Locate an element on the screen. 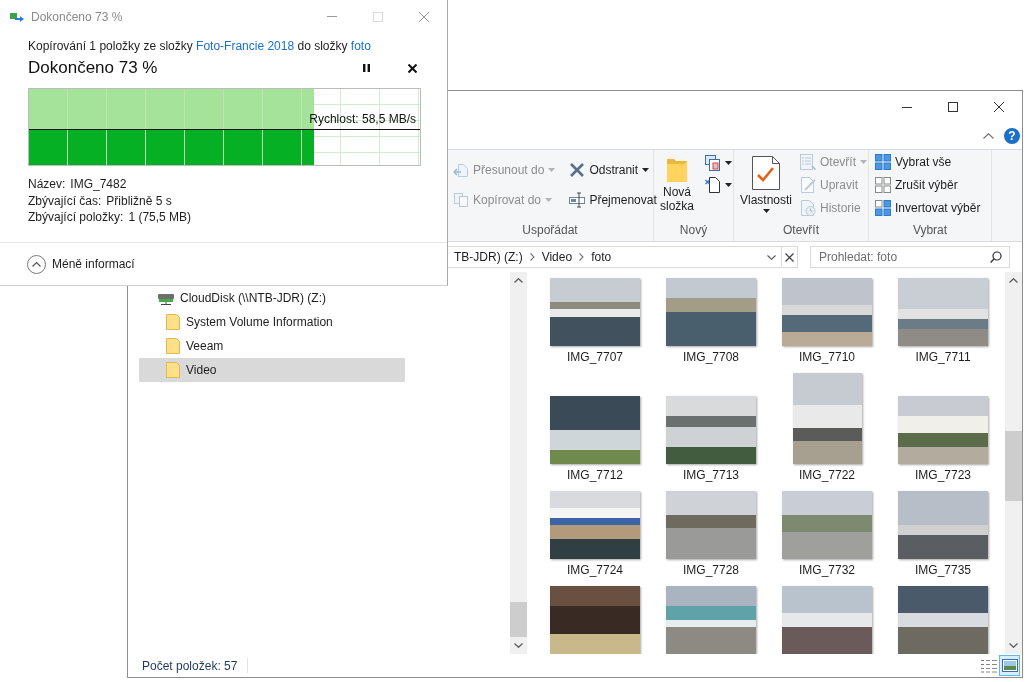 Image resolution: width=1028 pixels, height=682 pixels. tree-item: System Volume Information is located at coordinates (272, 322).